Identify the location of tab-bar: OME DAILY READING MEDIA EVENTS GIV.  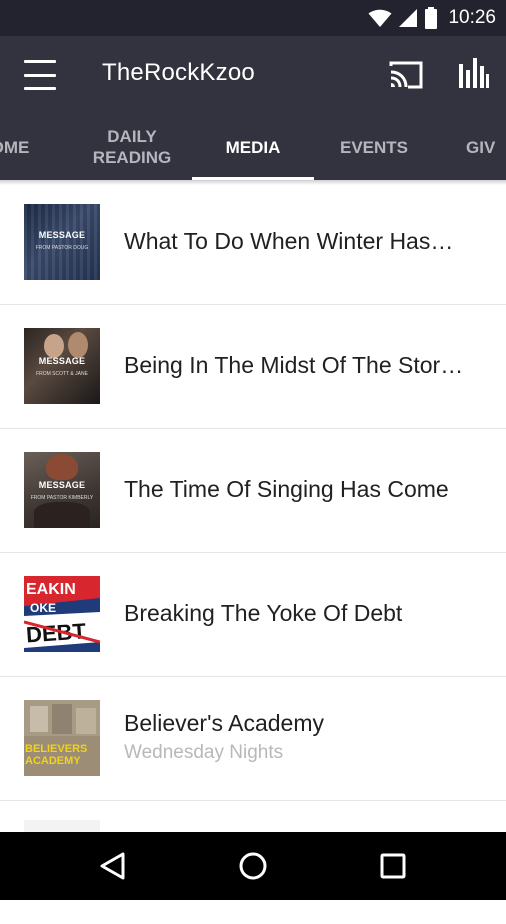
(253, 147).